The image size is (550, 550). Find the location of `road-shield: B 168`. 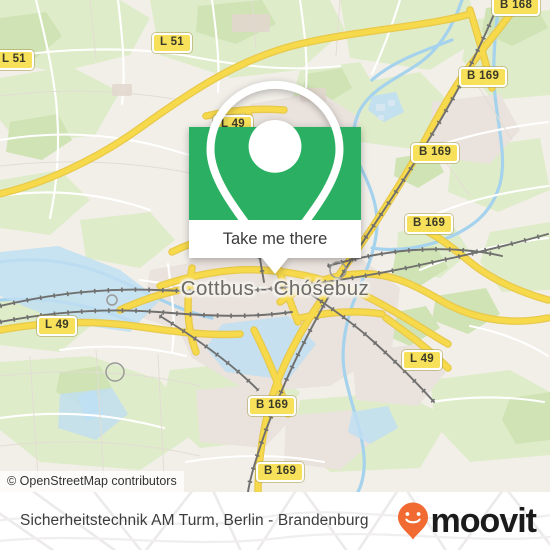

road-shield: B 168 is located at coordinates (516, 8).